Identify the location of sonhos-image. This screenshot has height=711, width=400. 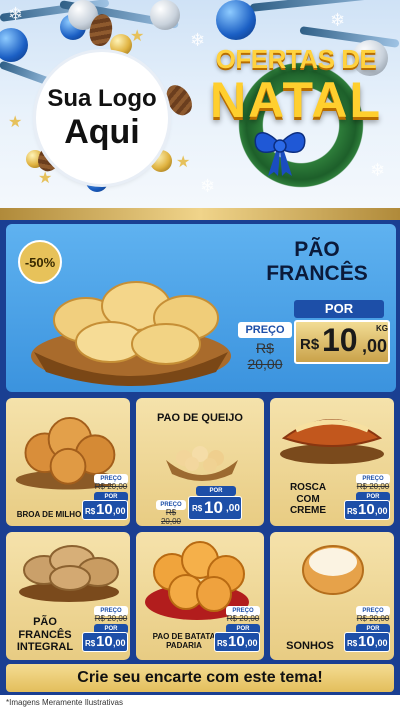
(333, 570).